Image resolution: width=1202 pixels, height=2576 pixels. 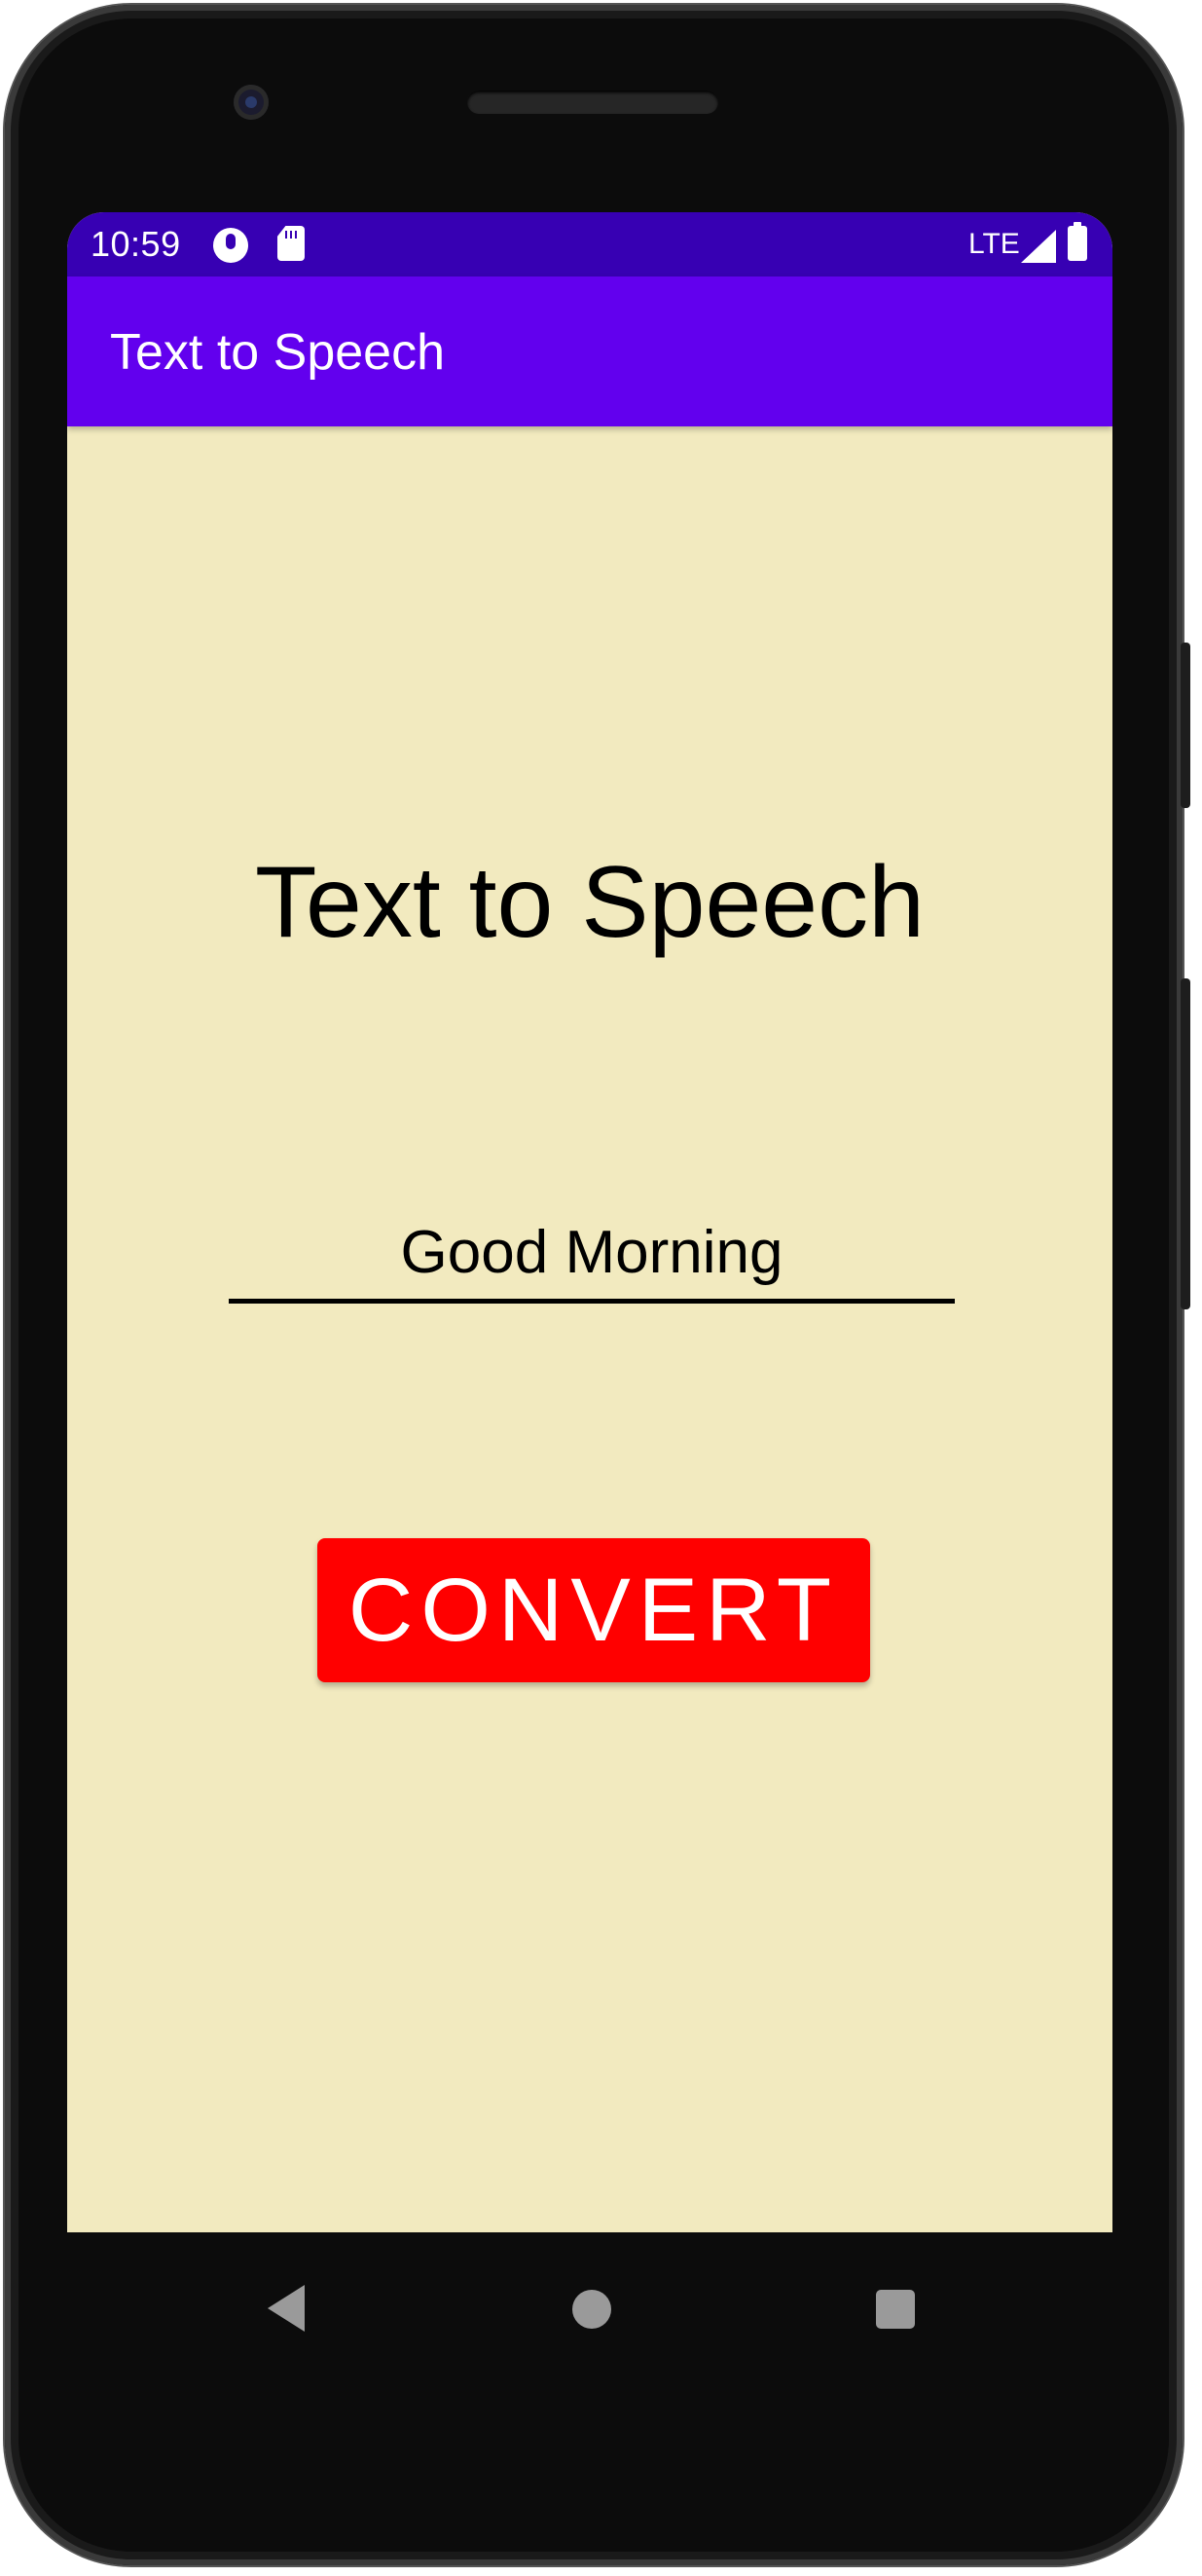 I want to click on earpiece-speaker, so click(x=592, y=102).